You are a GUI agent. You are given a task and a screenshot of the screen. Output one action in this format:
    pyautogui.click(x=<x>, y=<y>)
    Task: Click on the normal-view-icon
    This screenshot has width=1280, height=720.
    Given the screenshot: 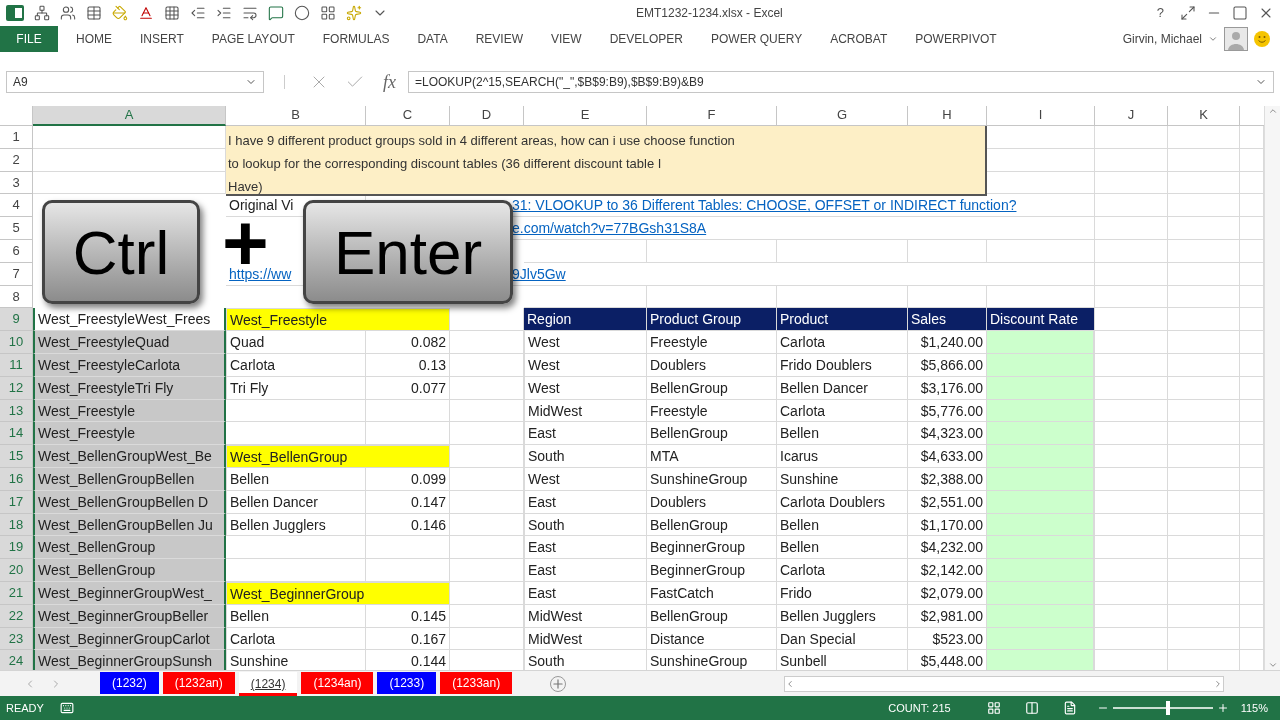 What is the action you would take?
    pyautogui.click(x=993, y=708)
    